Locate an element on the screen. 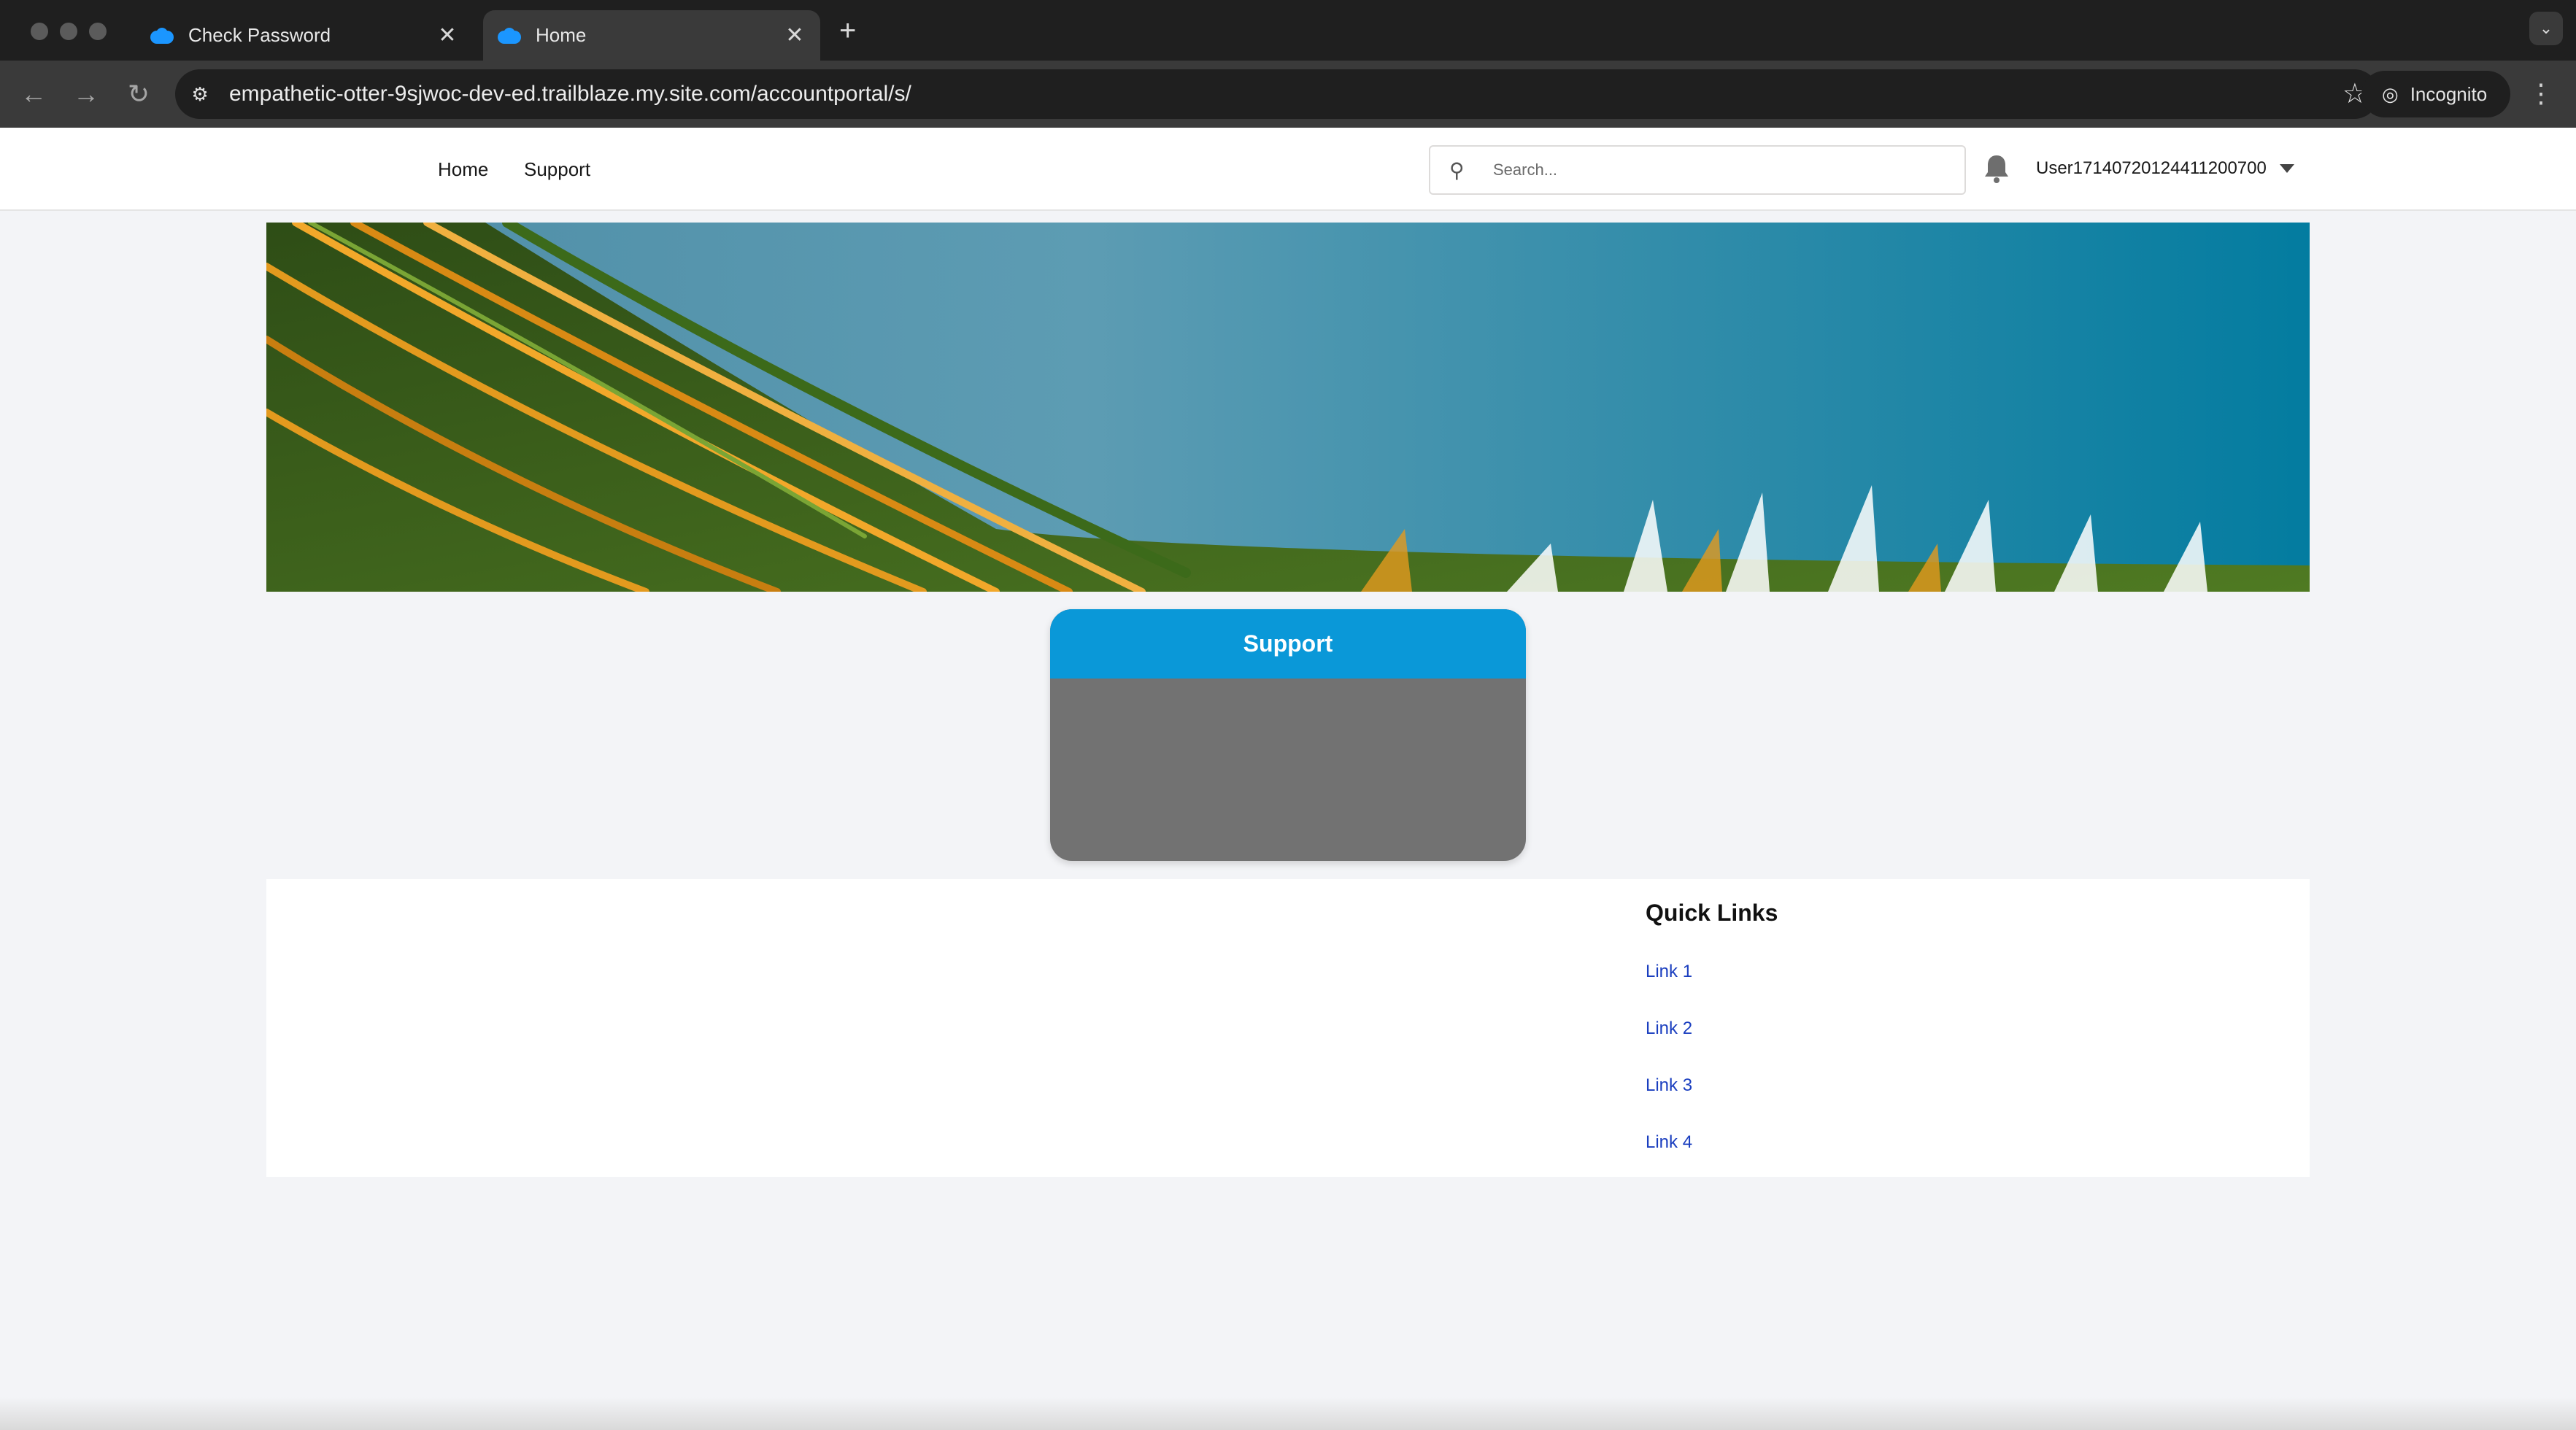 This screenshot has width=2576, height=1430. quick-link-1: Link 1 is located at coordinates (1669, 972).